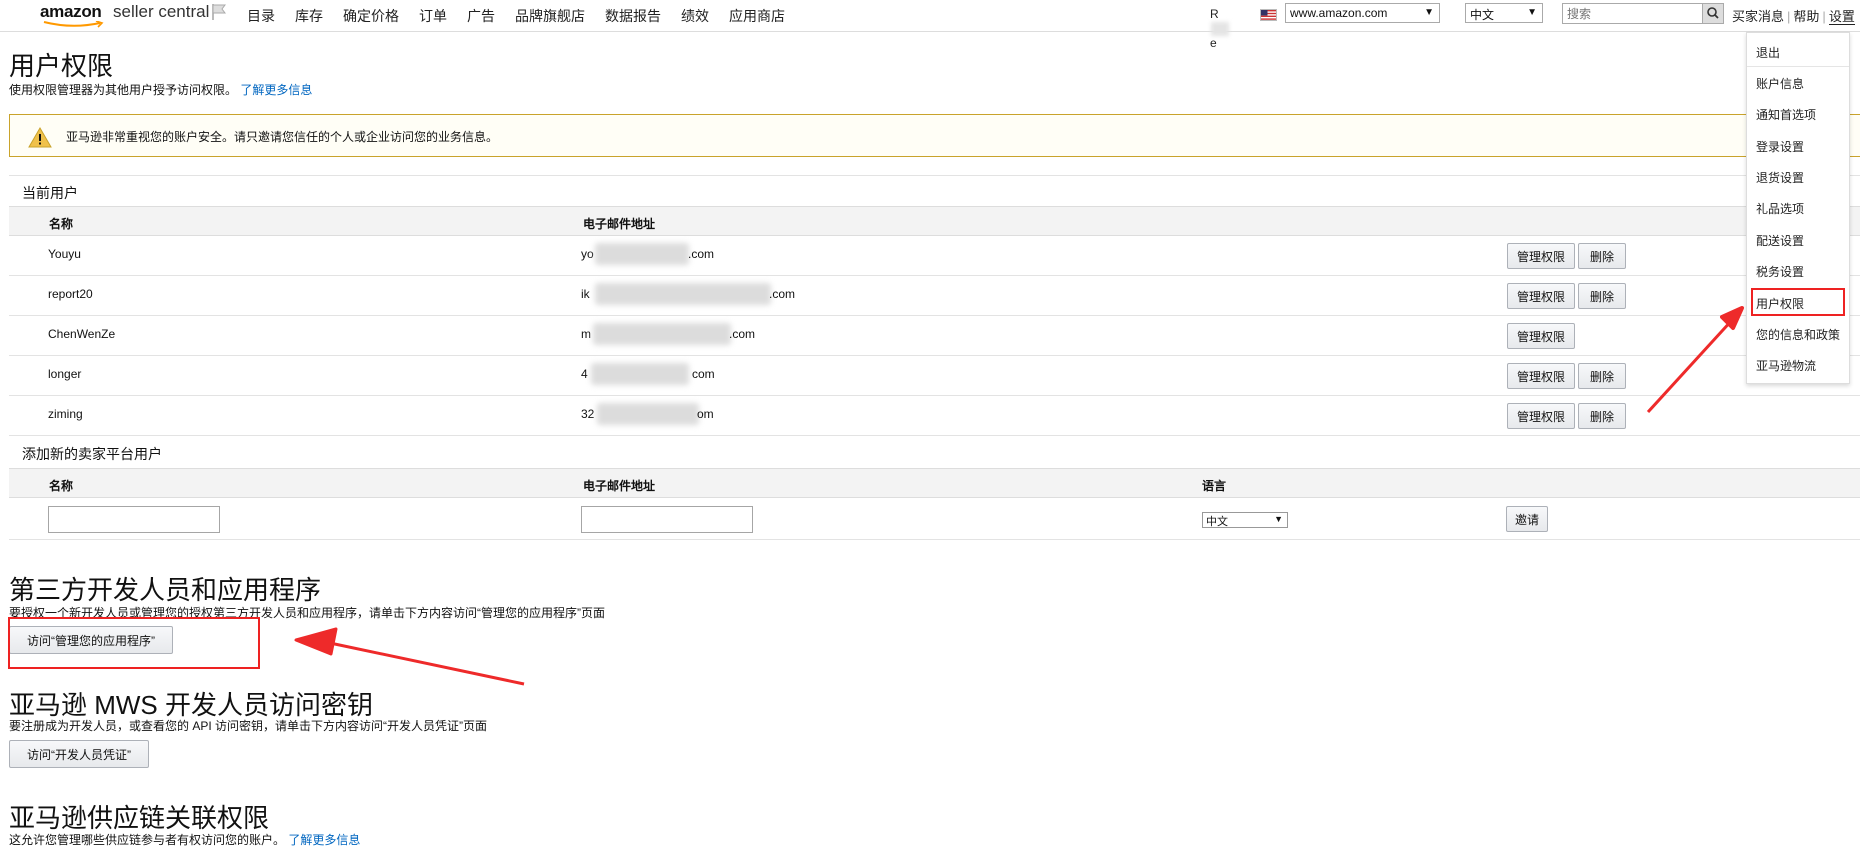 The width and height of the screenshot is (1860, 859). What do you see at coordinates (50, 193) in the screenshot?
I see `current-users-title: 当前用户` at bounding box center [50, 193].